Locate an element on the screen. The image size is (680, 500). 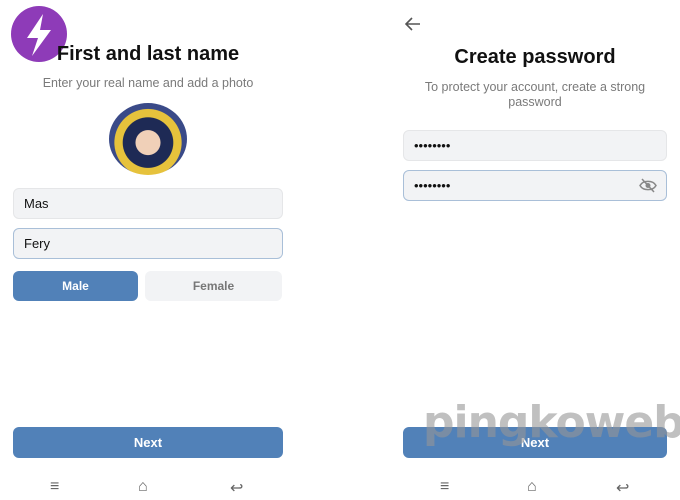
password-input: •••••••• is located at coordinates (535, 145).